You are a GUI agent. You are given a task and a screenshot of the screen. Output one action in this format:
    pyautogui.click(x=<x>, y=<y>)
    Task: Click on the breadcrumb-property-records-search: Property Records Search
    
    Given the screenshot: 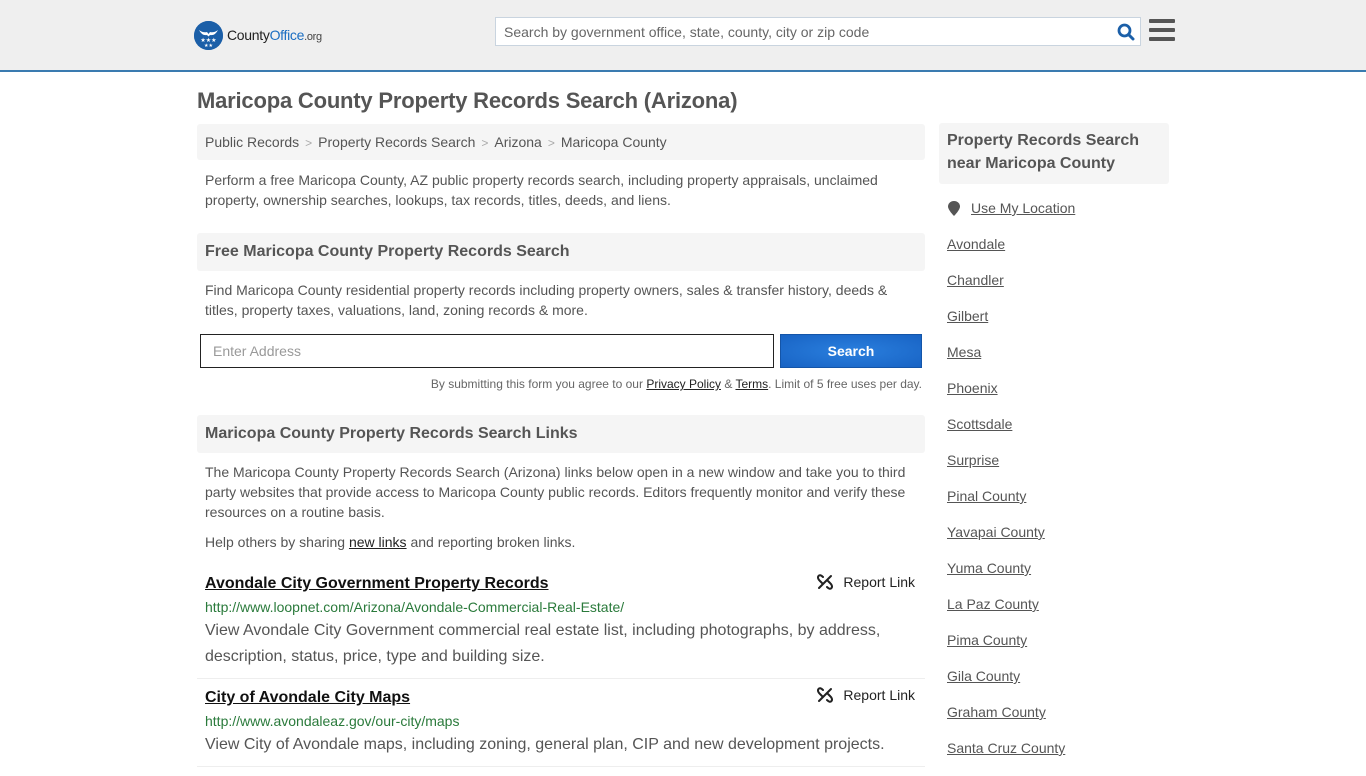 What is the action you would take?
    pyautogui.click(x=396, y=142)
    